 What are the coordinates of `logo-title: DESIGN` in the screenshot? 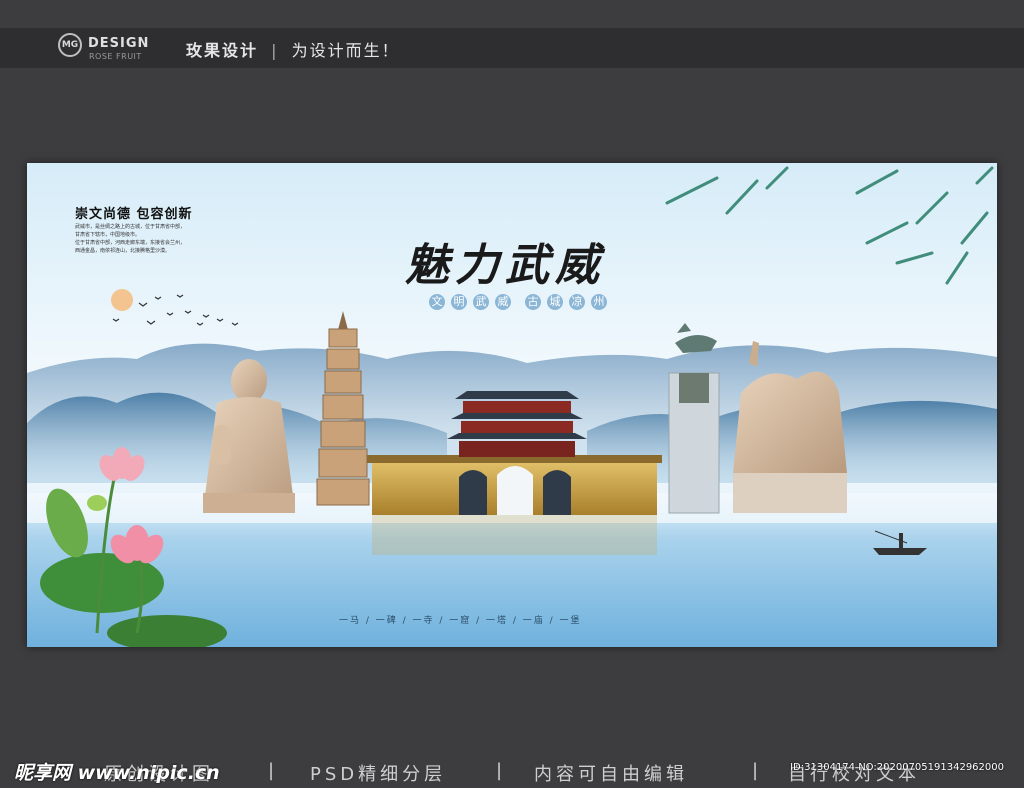 It's located at (119, 43).